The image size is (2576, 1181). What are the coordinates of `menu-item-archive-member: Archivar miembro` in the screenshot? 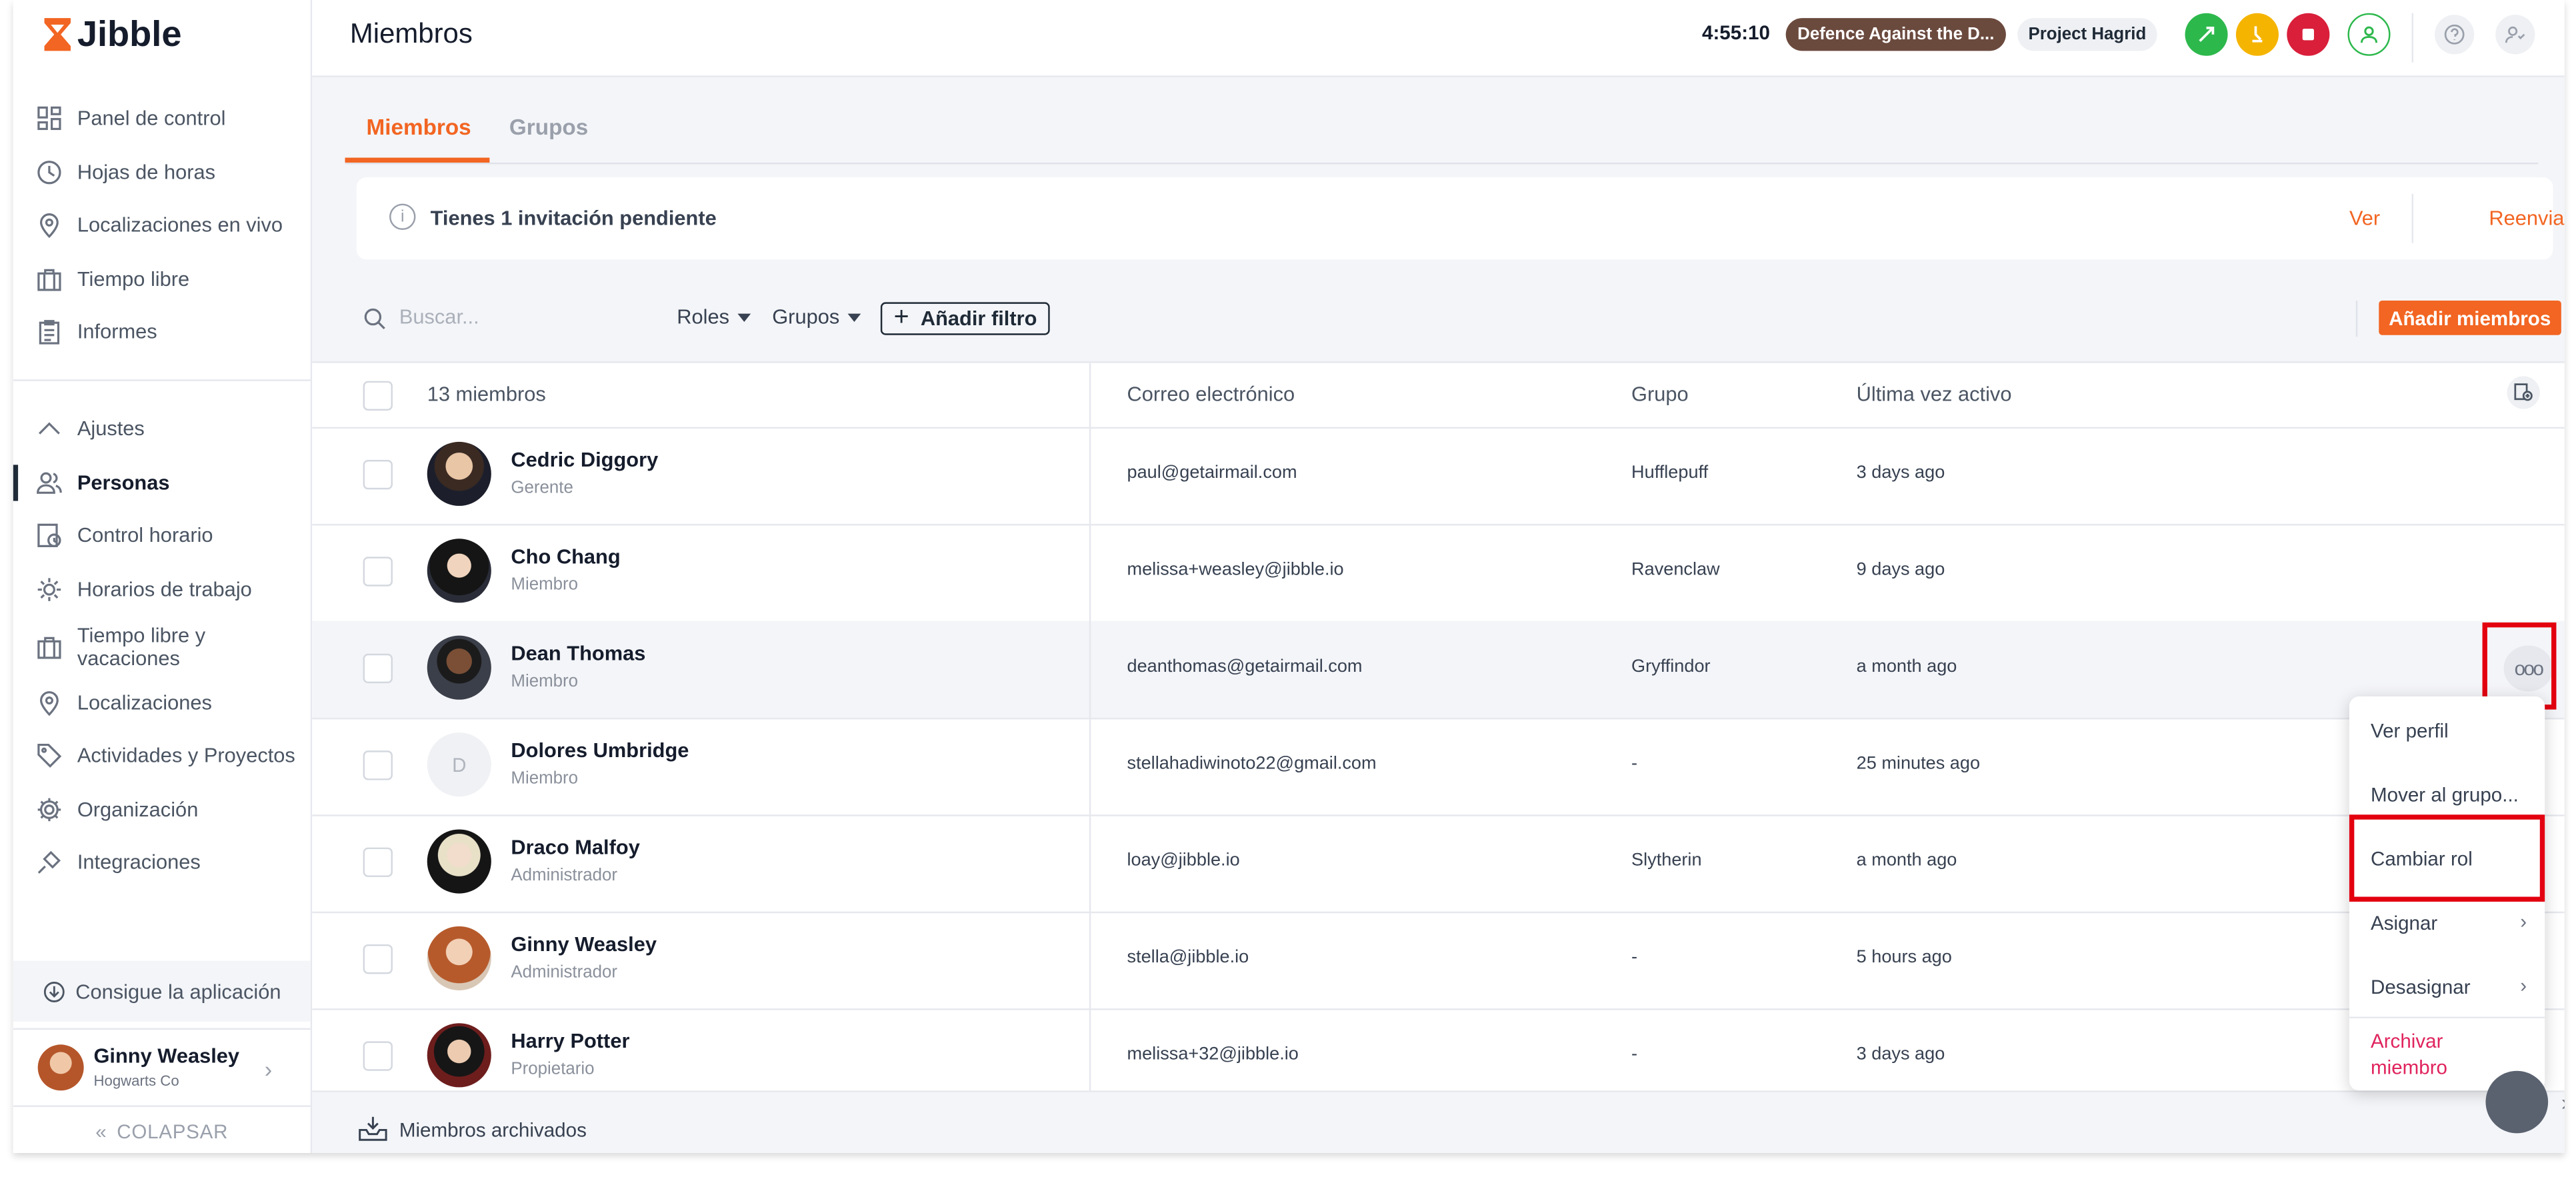 It's located at (2436, 1054).